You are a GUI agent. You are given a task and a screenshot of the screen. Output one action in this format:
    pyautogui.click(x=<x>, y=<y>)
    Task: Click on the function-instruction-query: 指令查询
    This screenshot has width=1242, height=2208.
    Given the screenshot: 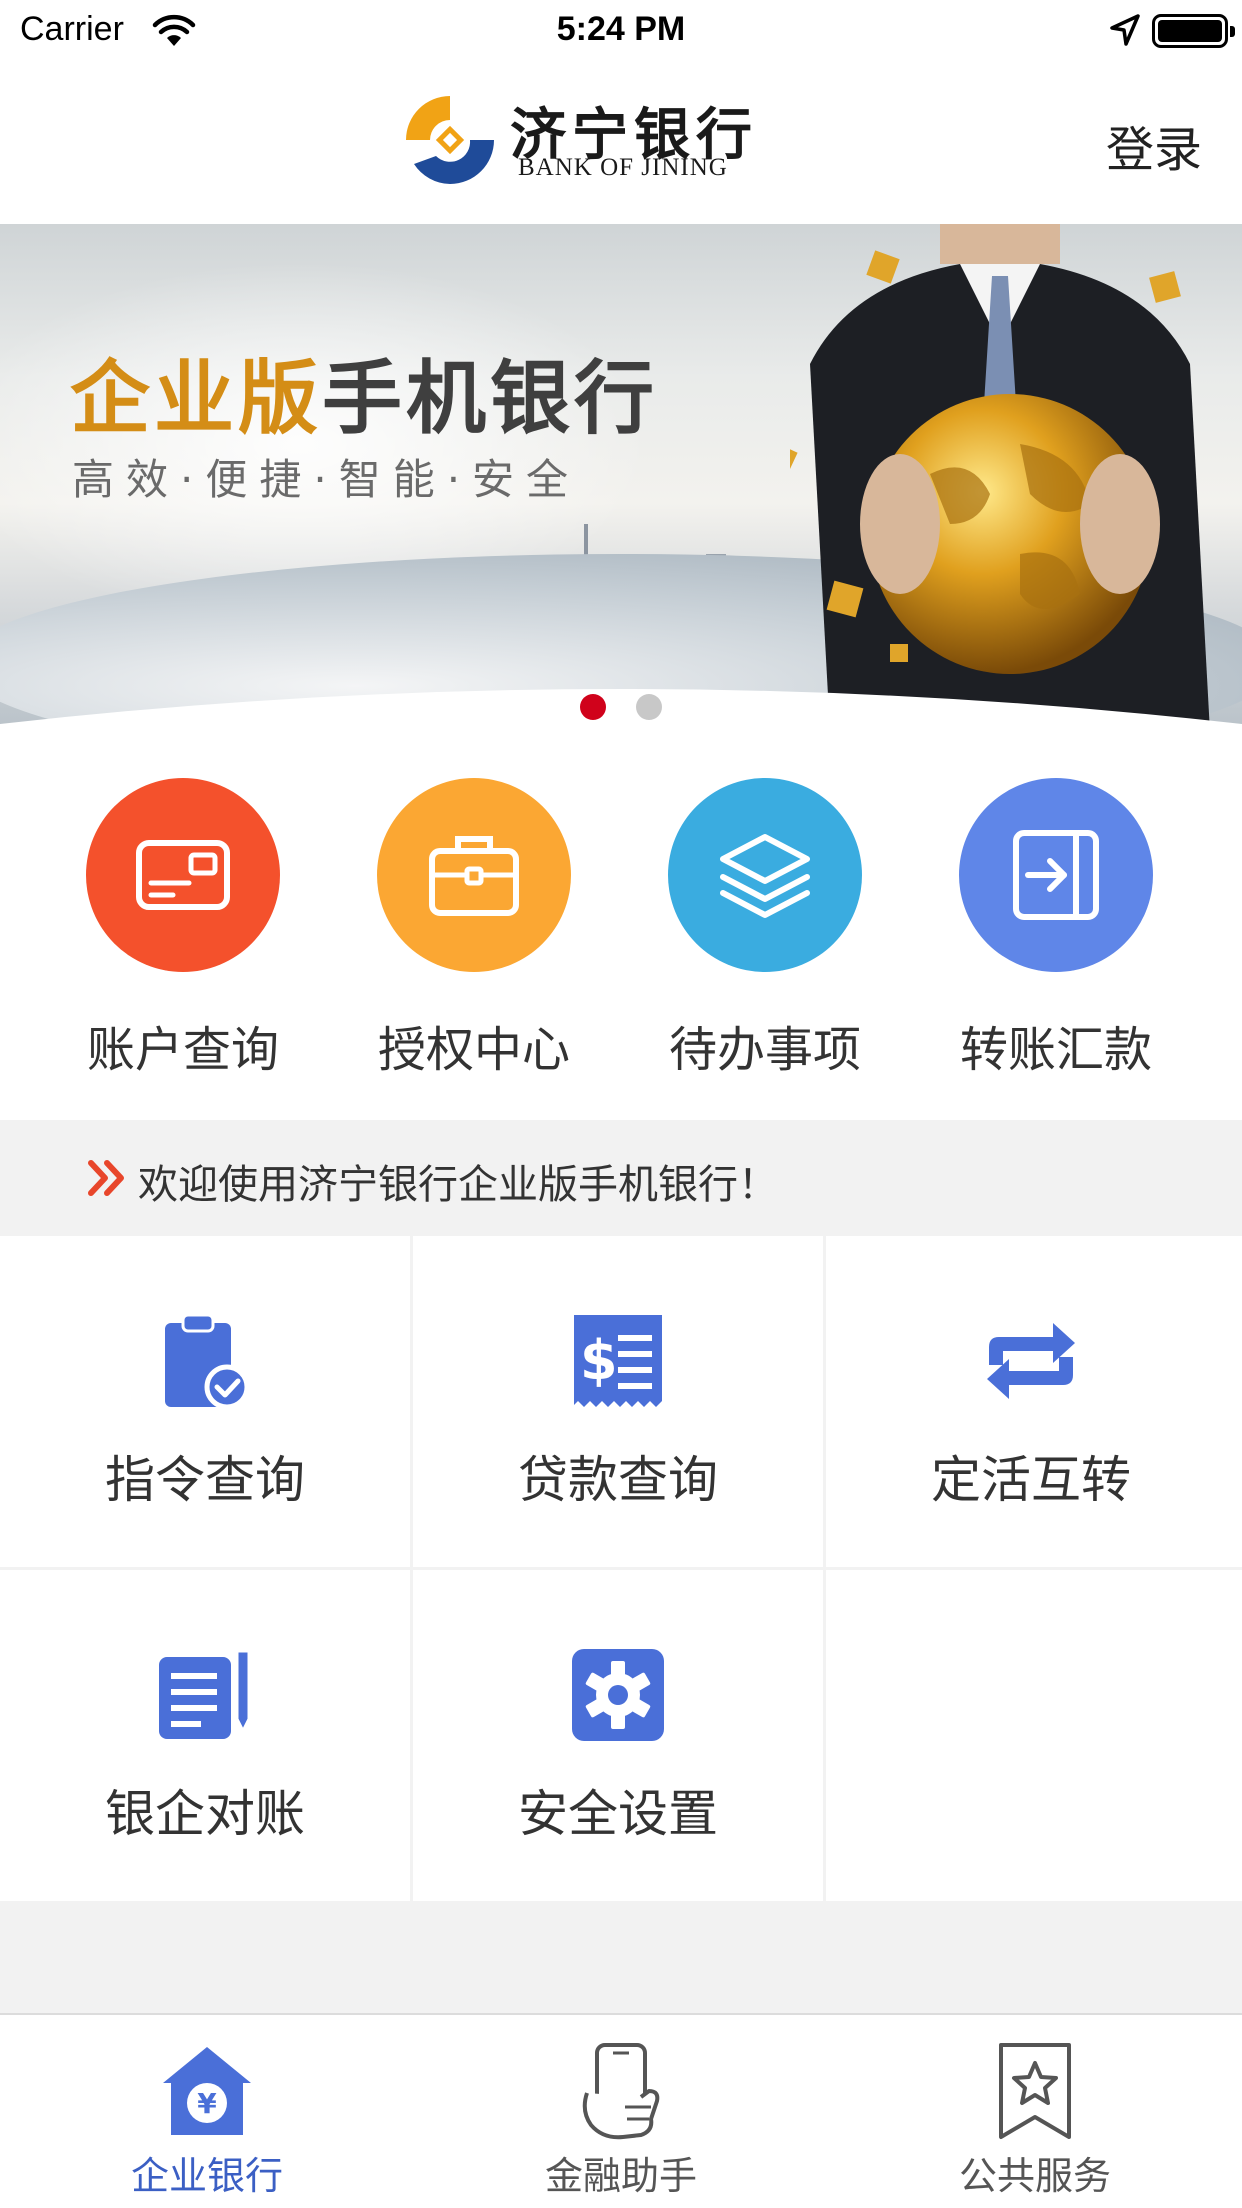 What is the action you would take?
    pyautogui.click(x=205, y=1401)
    